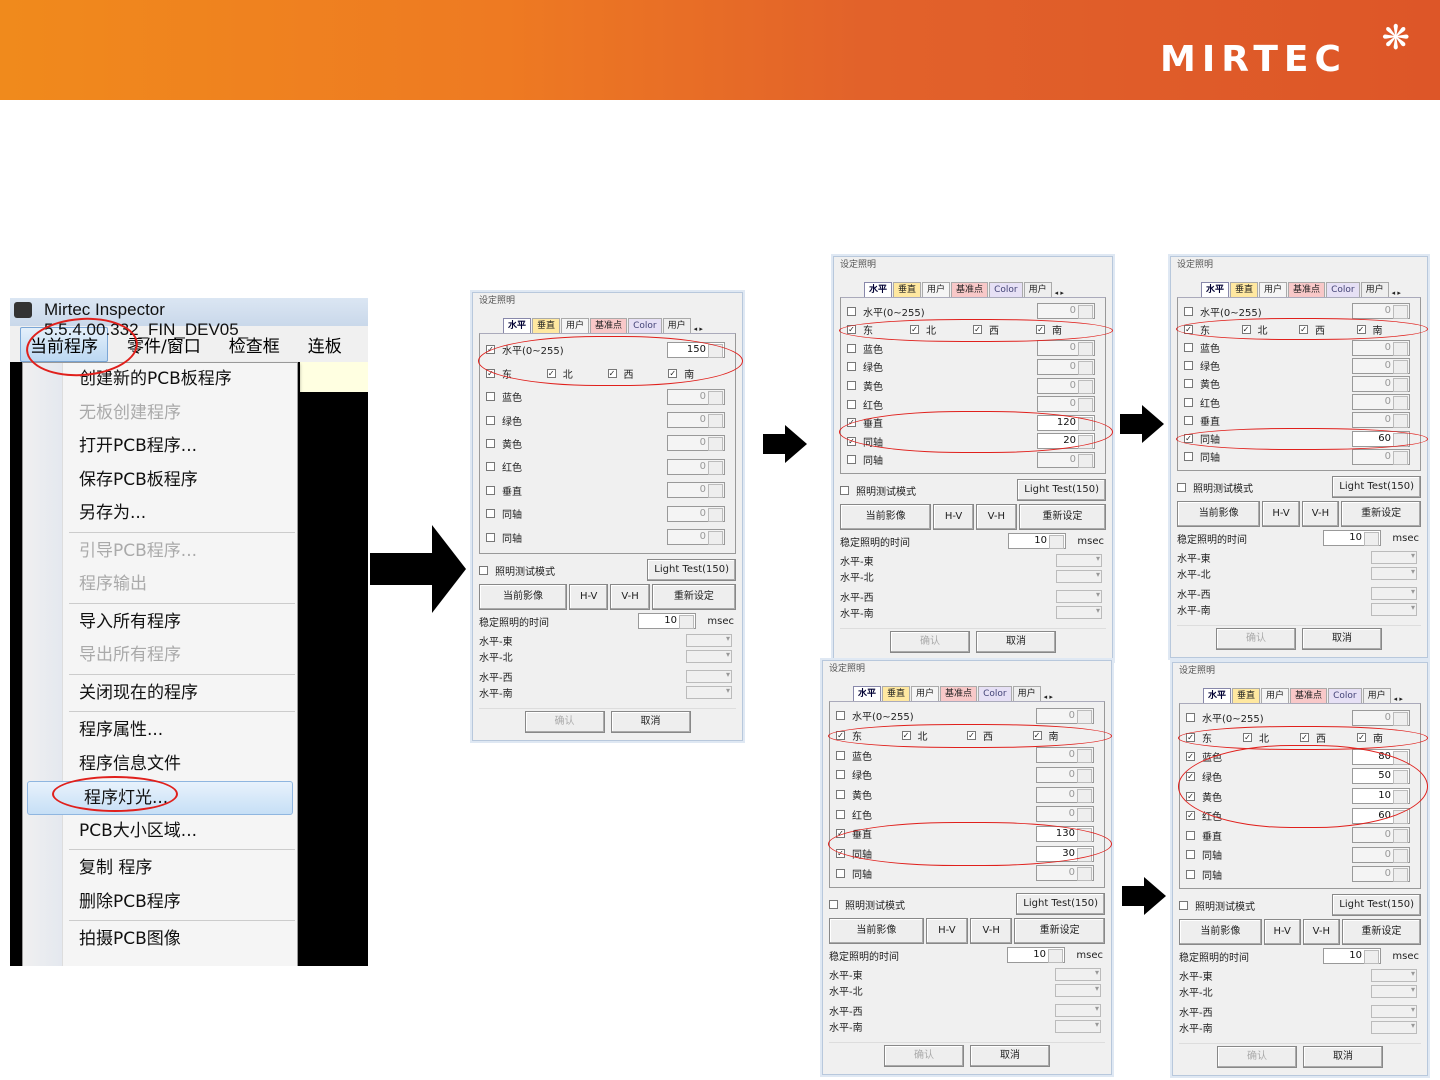 The image size is (1440, 1080). Describe the element at coordinates (896, 693) in the screenshot. I see `tab: 垂直` at that location.